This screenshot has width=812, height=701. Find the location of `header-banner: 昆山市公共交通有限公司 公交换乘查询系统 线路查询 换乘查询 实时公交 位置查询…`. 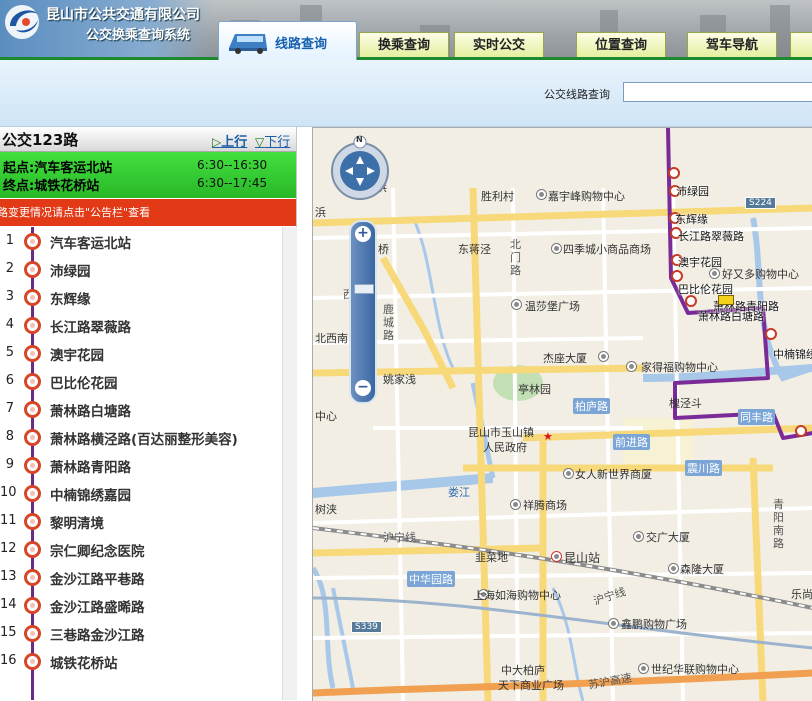

header-banner: 昆山市公共交通有限公司 公交换乘查询系统 线路查询 换乘查询 实时公交 位置查询… is located at coordinates (406, 30).